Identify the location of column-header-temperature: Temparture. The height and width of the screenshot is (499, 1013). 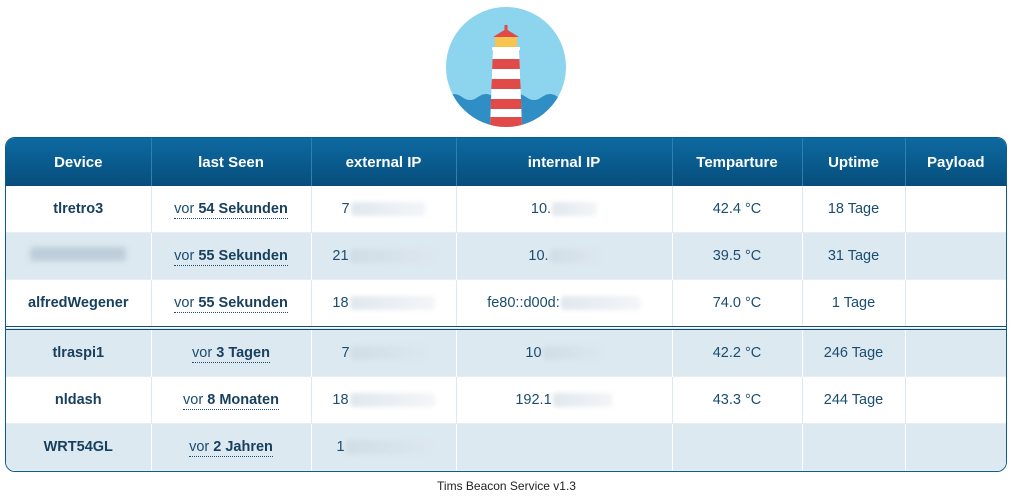
(737, 162).